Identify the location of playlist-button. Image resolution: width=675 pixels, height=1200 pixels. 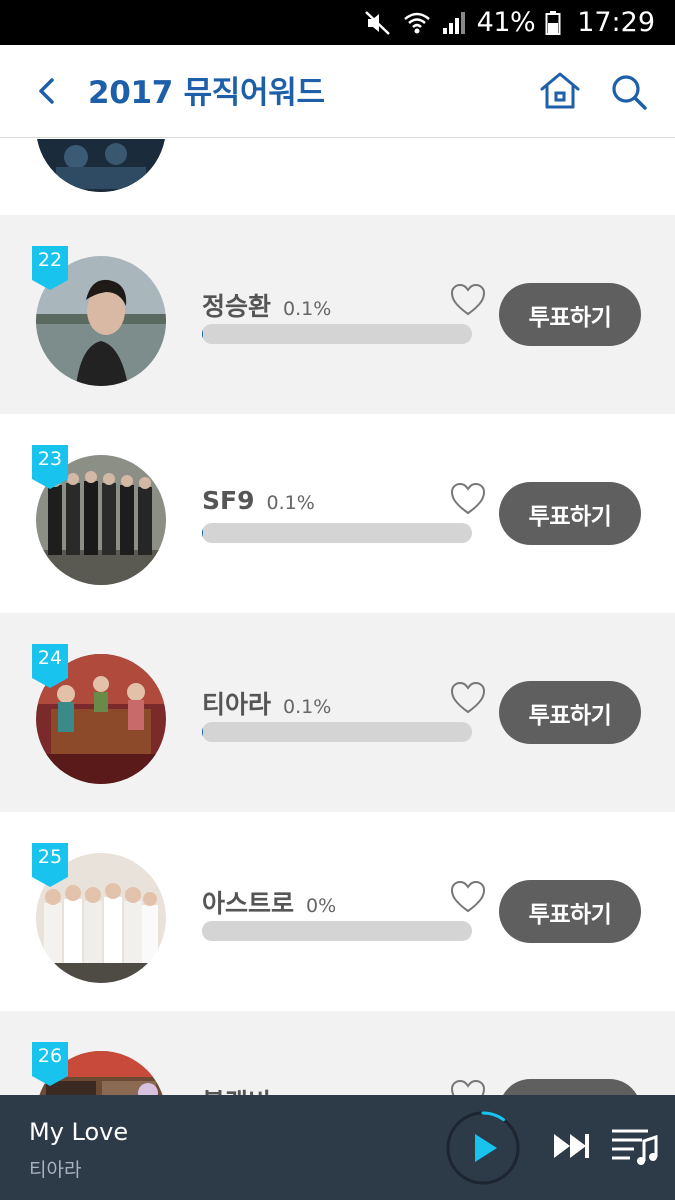
(635, 1146).